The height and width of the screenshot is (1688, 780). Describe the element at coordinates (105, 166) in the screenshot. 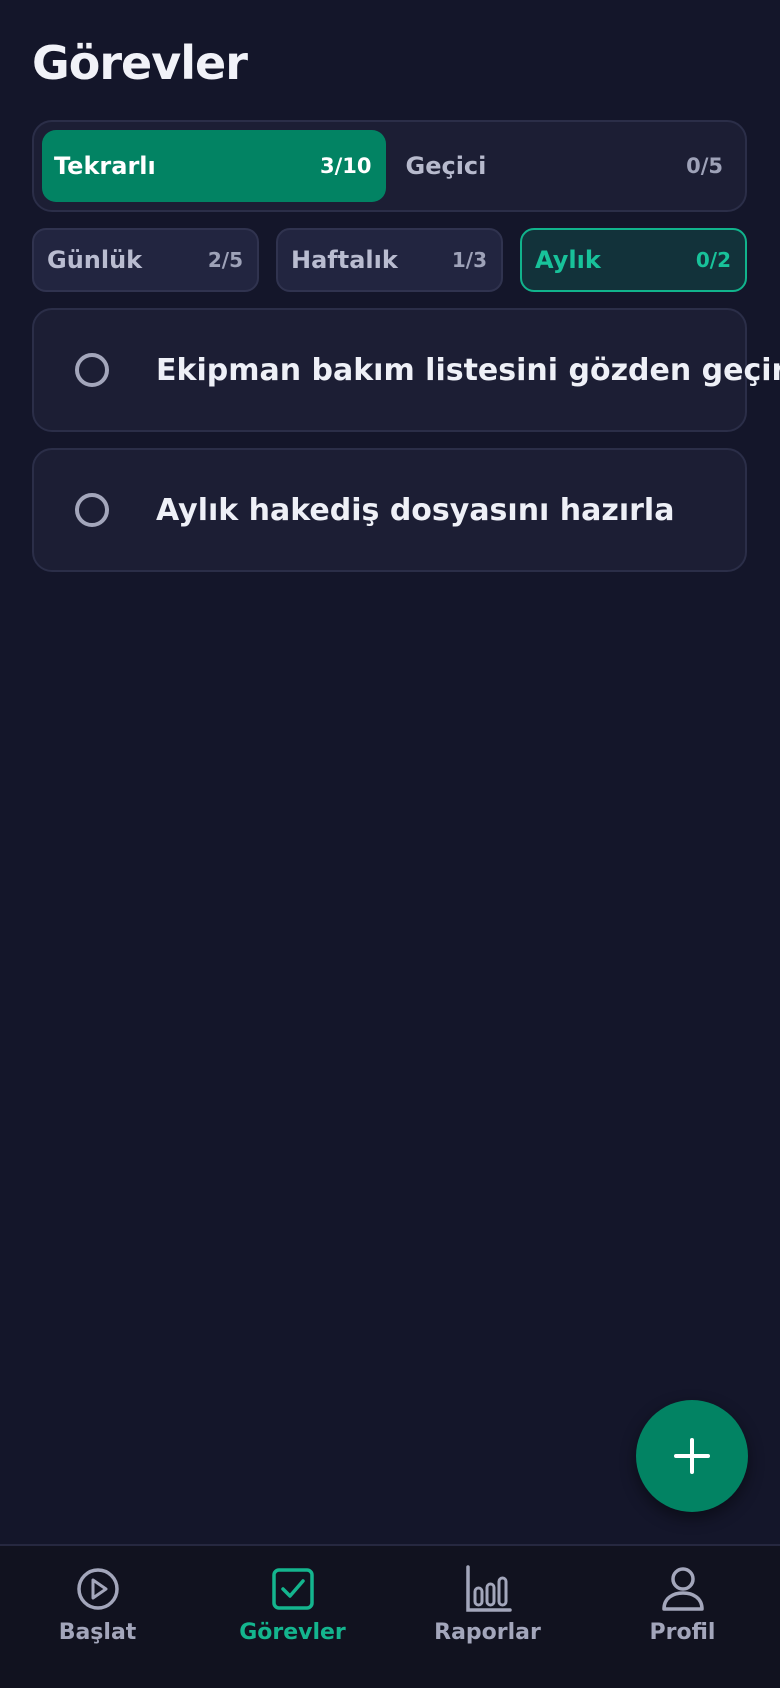

I see `tab-recurring-label: Tekrarlı` at that location.